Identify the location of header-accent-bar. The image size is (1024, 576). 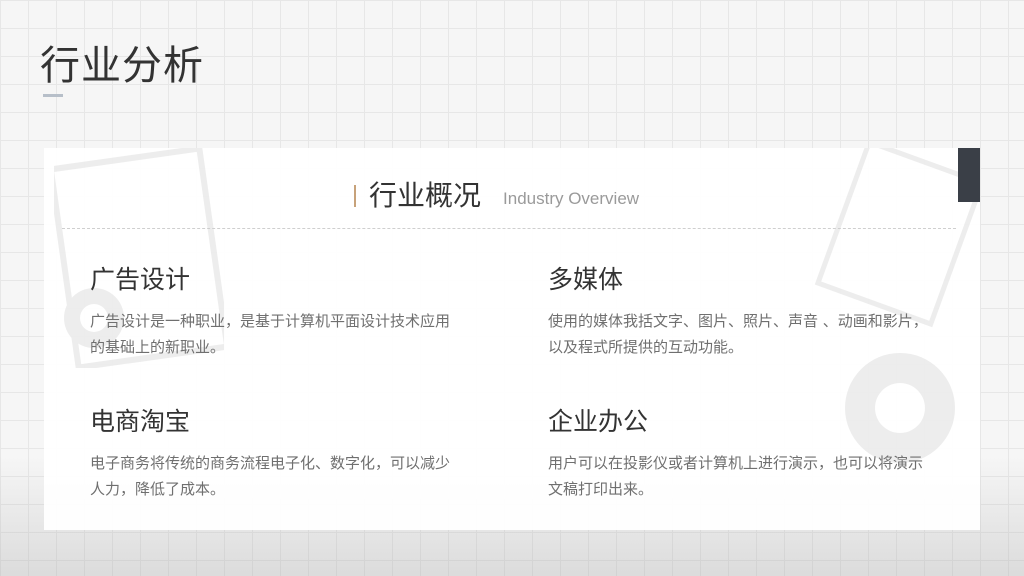
(355, 196).